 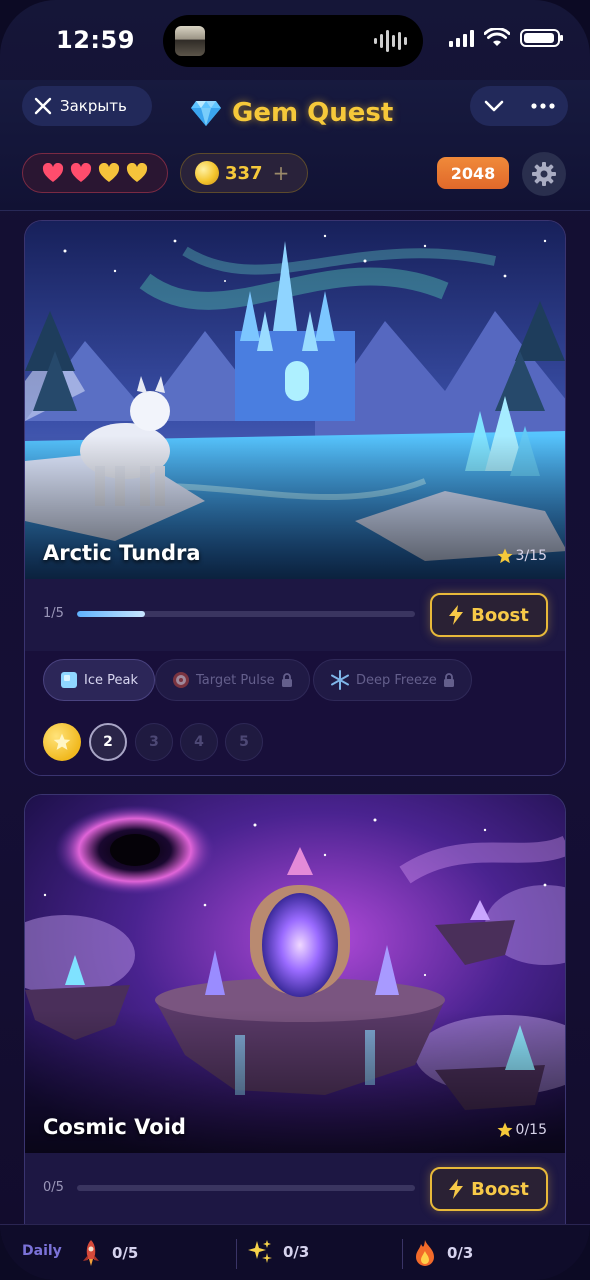 What do you see at coordinates (473, 173) in the screenshot?
I see `score-badge: 2048` at bounding box center [473, 173].